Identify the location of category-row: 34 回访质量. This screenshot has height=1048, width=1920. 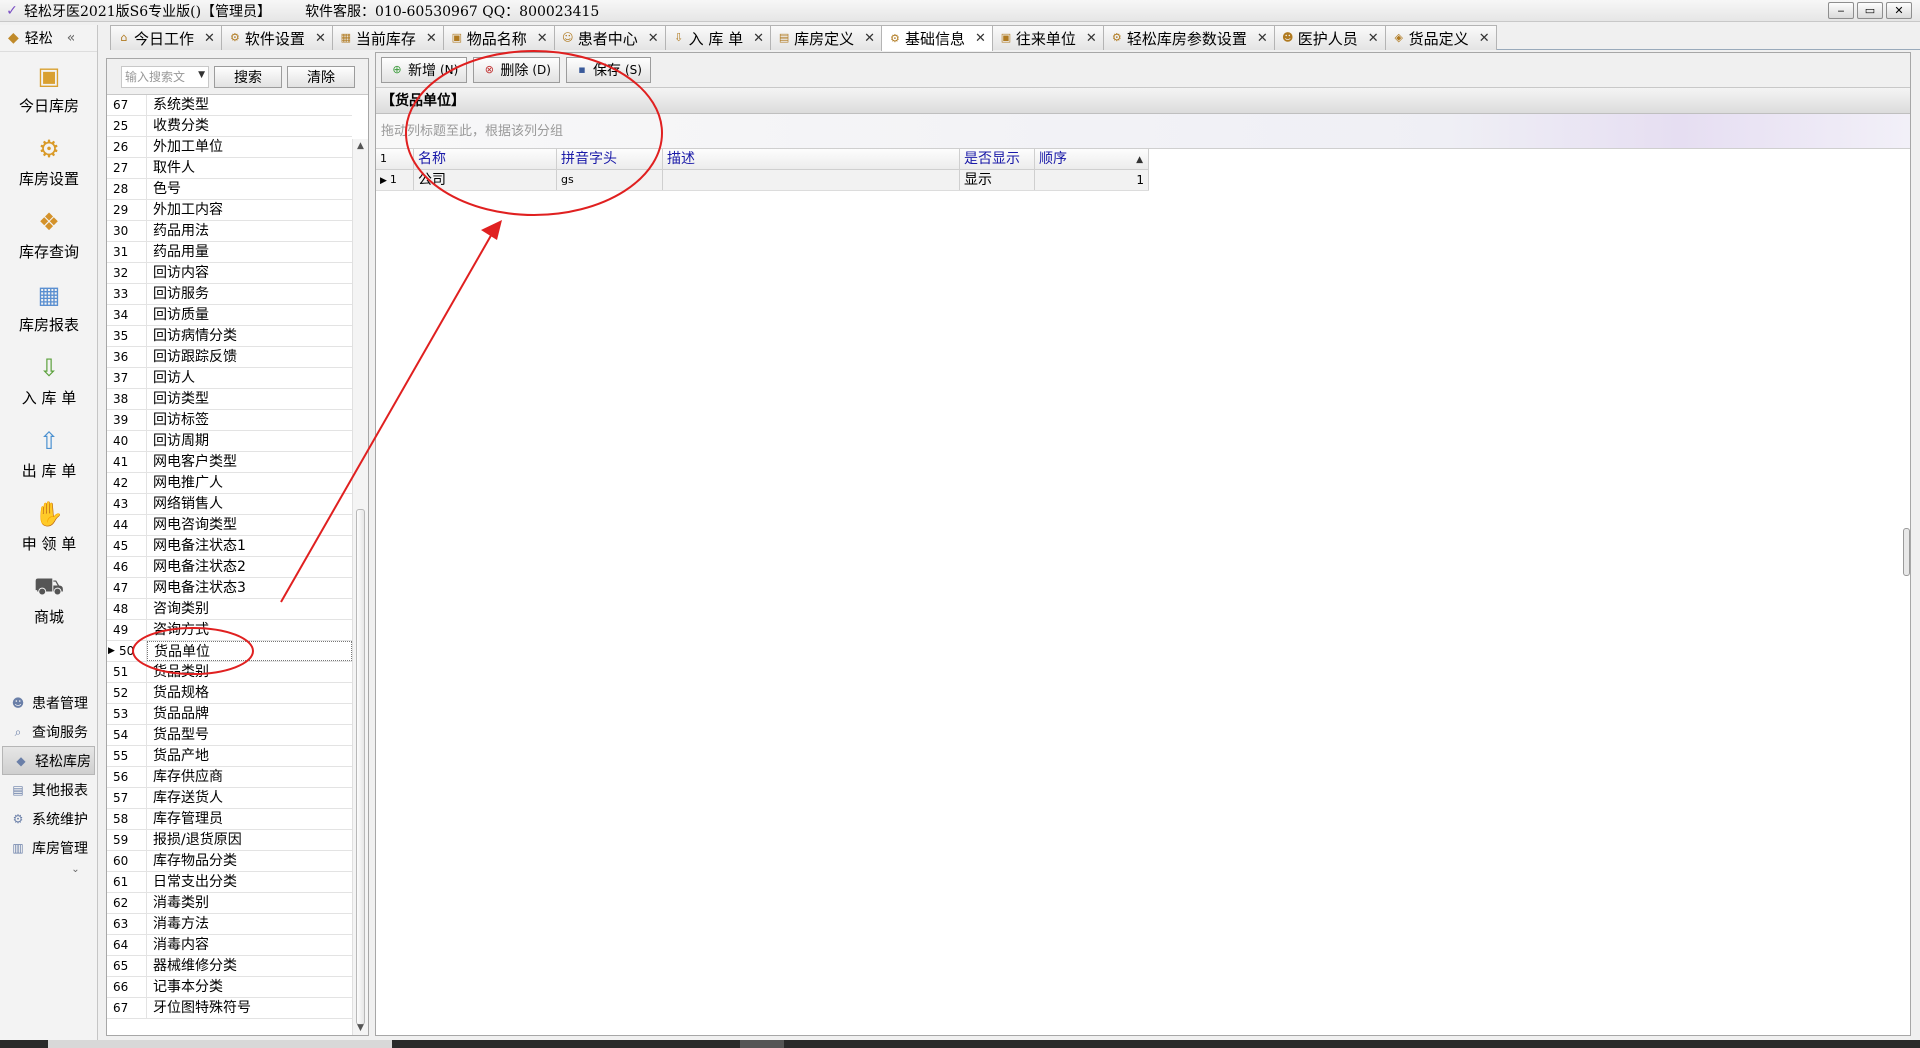
(229, 315).